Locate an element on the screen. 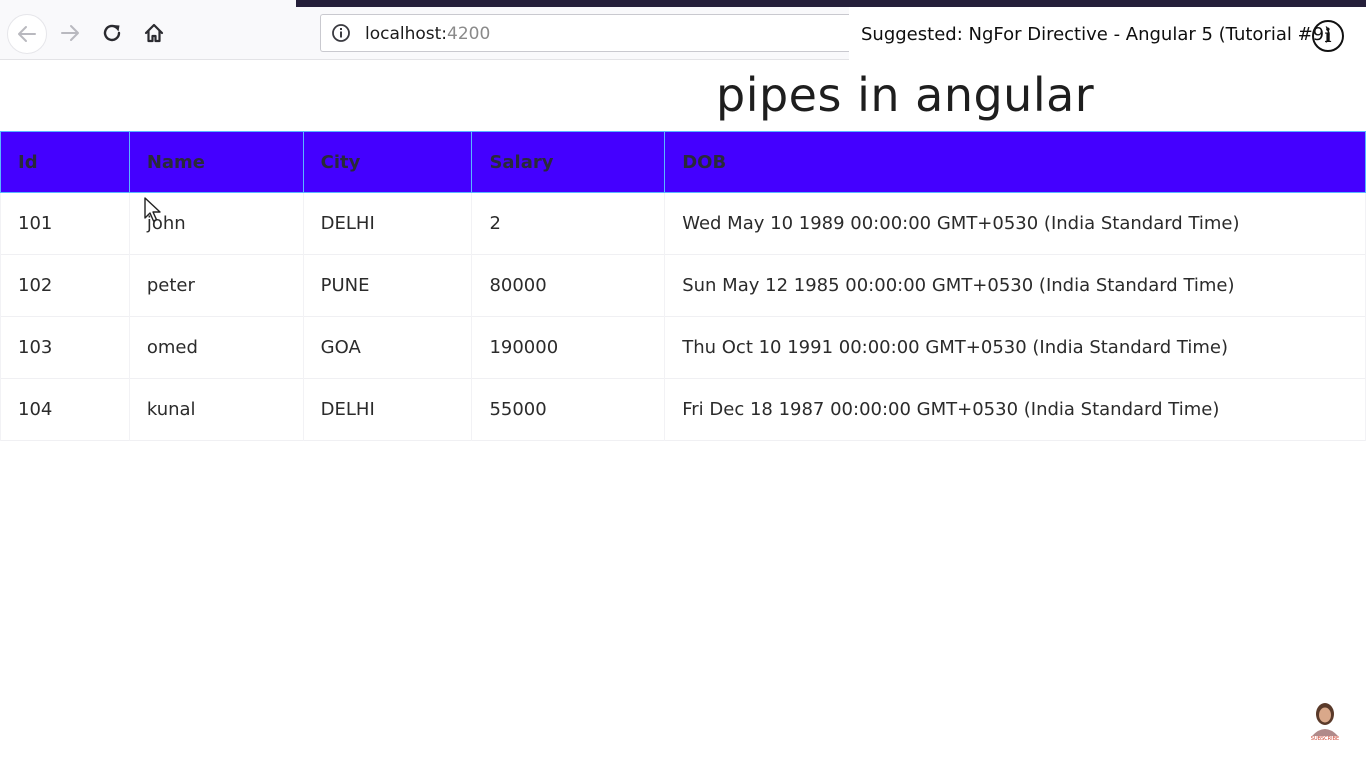 This screenshot has height=768, width=1366. channel-avatar-icon is located at coordinates (1325, 719).